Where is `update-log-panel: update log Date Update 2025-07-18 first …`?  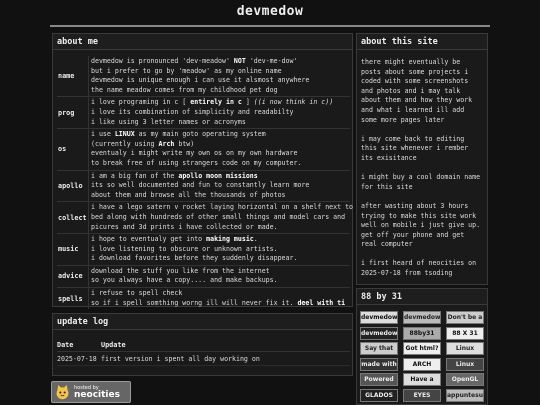
update-log-panel: update log Date Update 2025-07-18 first … is located at coordinates (202, 344).